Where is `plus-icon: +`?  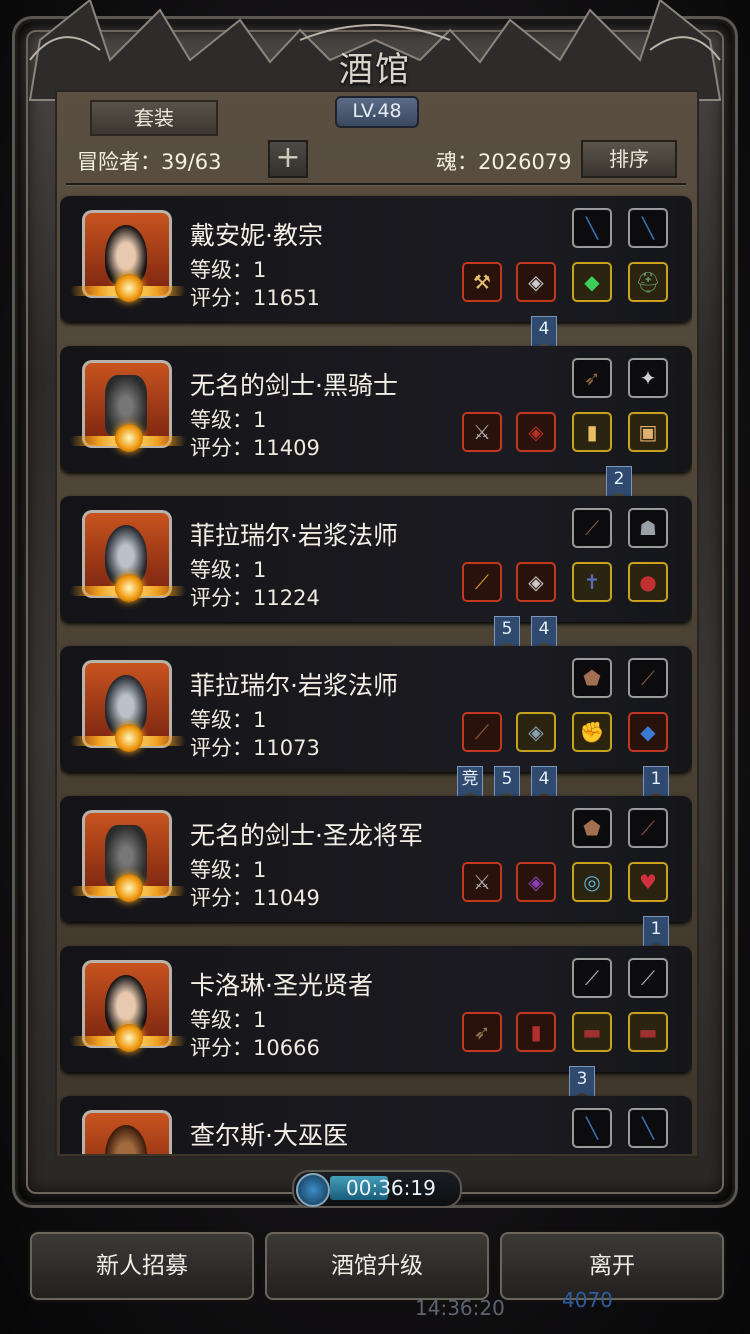 plus-icon: + is located at coordinates (288, 157).